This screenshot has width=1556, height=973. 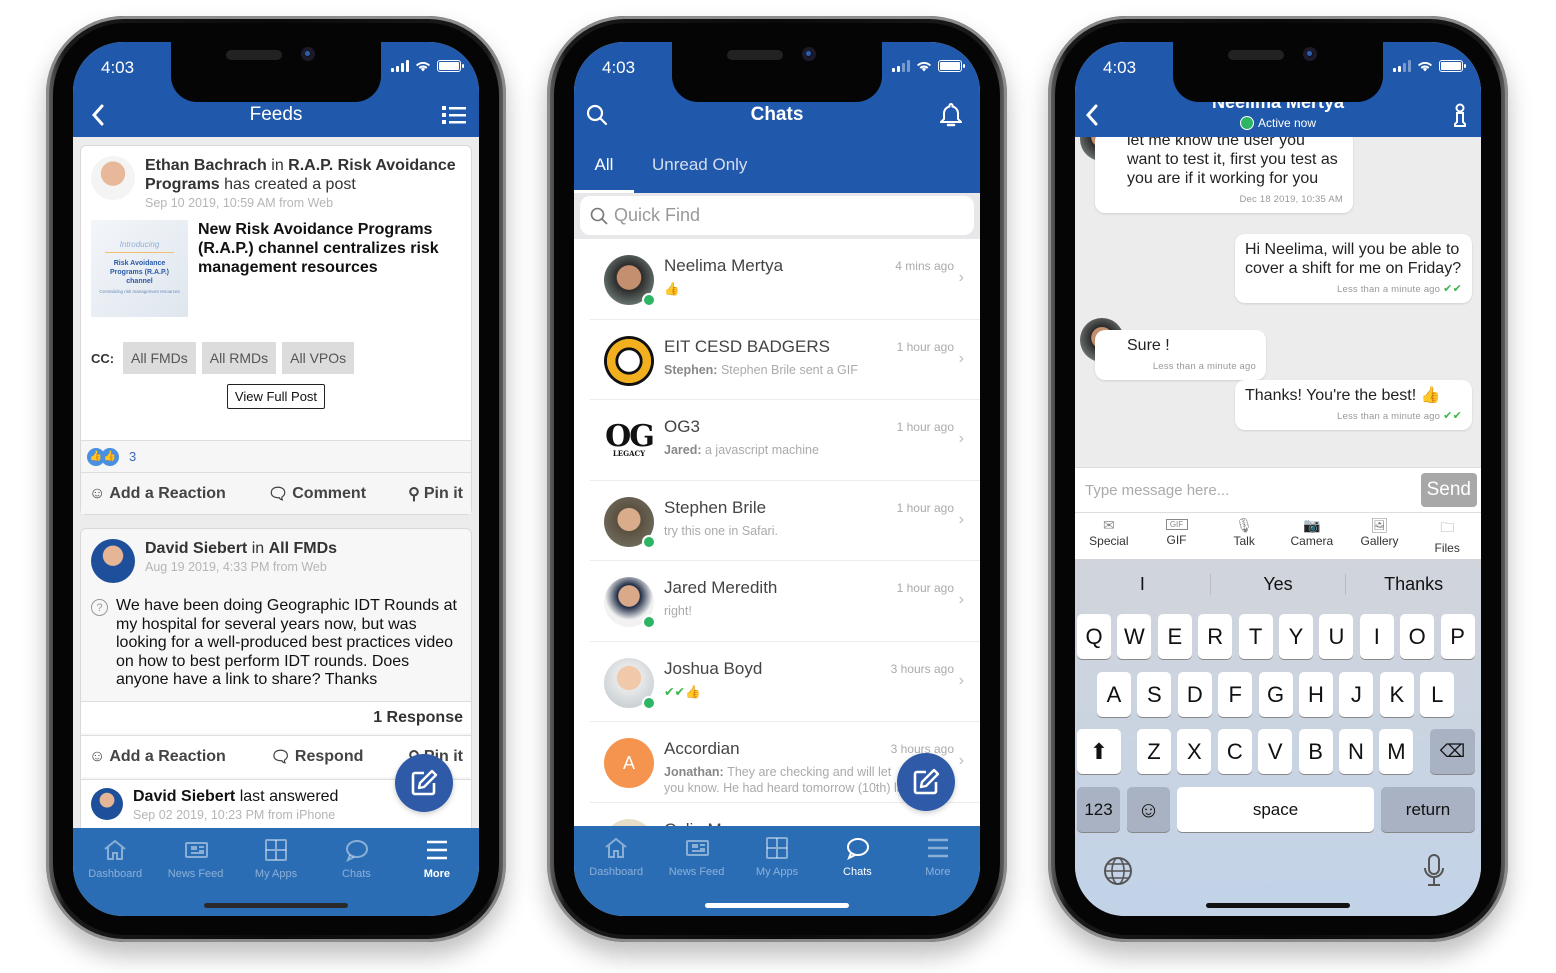 I want to click on predictive-bar: I Yes Thanks, so click(x=1278, y=584).